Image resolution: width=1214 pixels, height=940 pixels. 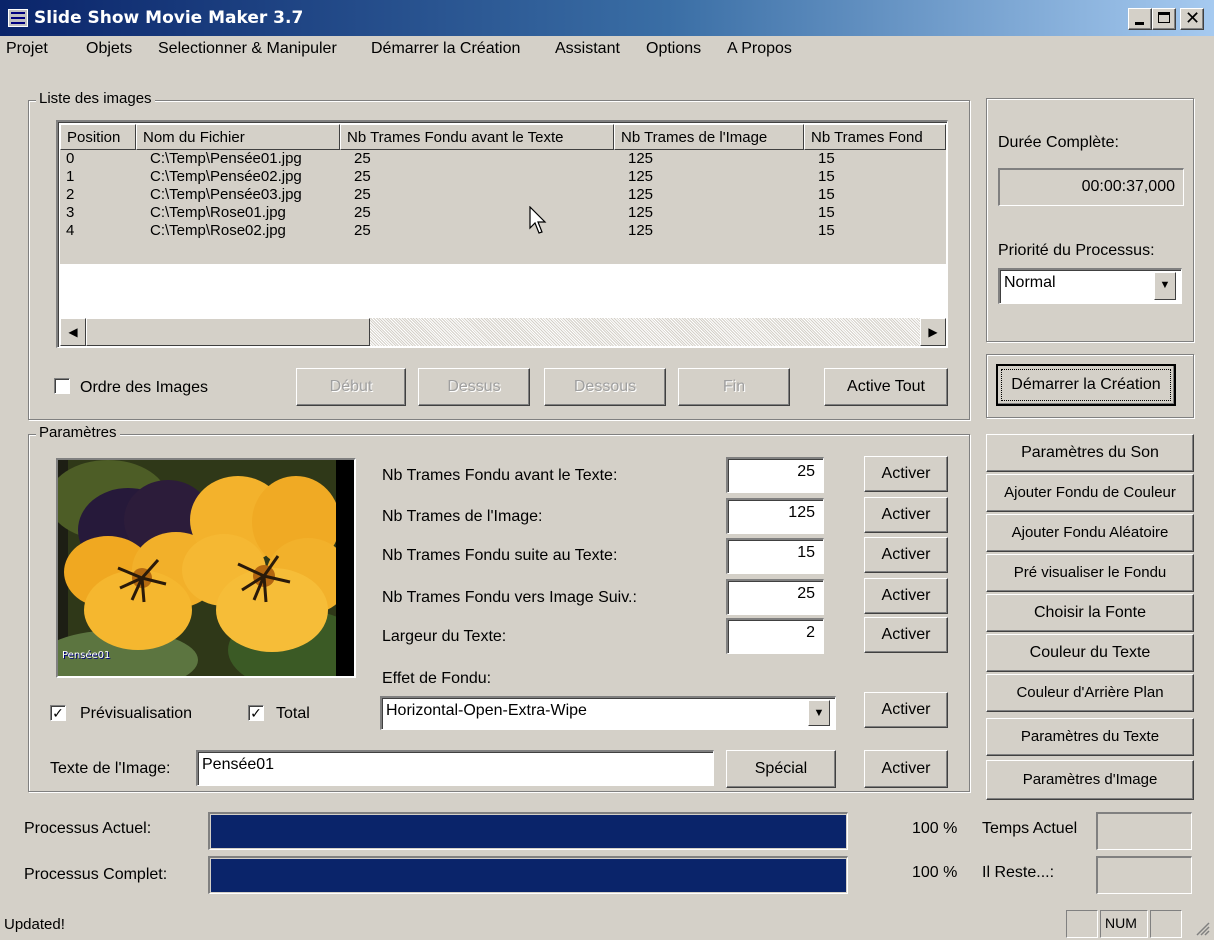 What do you see at coordinates (437, 678) in the screenshot?
I see `effect-label: Effet de Fondu:` at bounding box center [437, 678].